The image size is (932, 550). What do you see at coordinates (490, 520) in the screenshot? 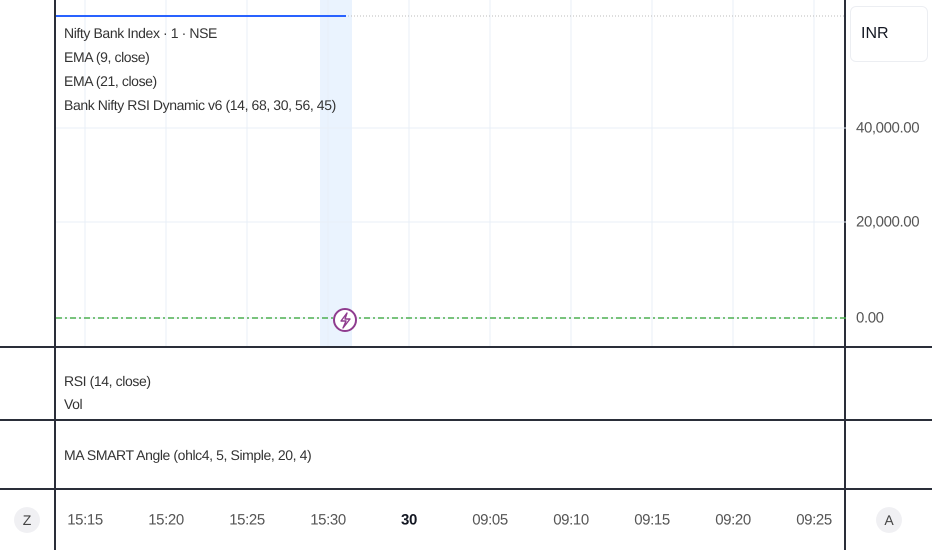
I see `time-label: 09:05` at bounding box center [490, 520].